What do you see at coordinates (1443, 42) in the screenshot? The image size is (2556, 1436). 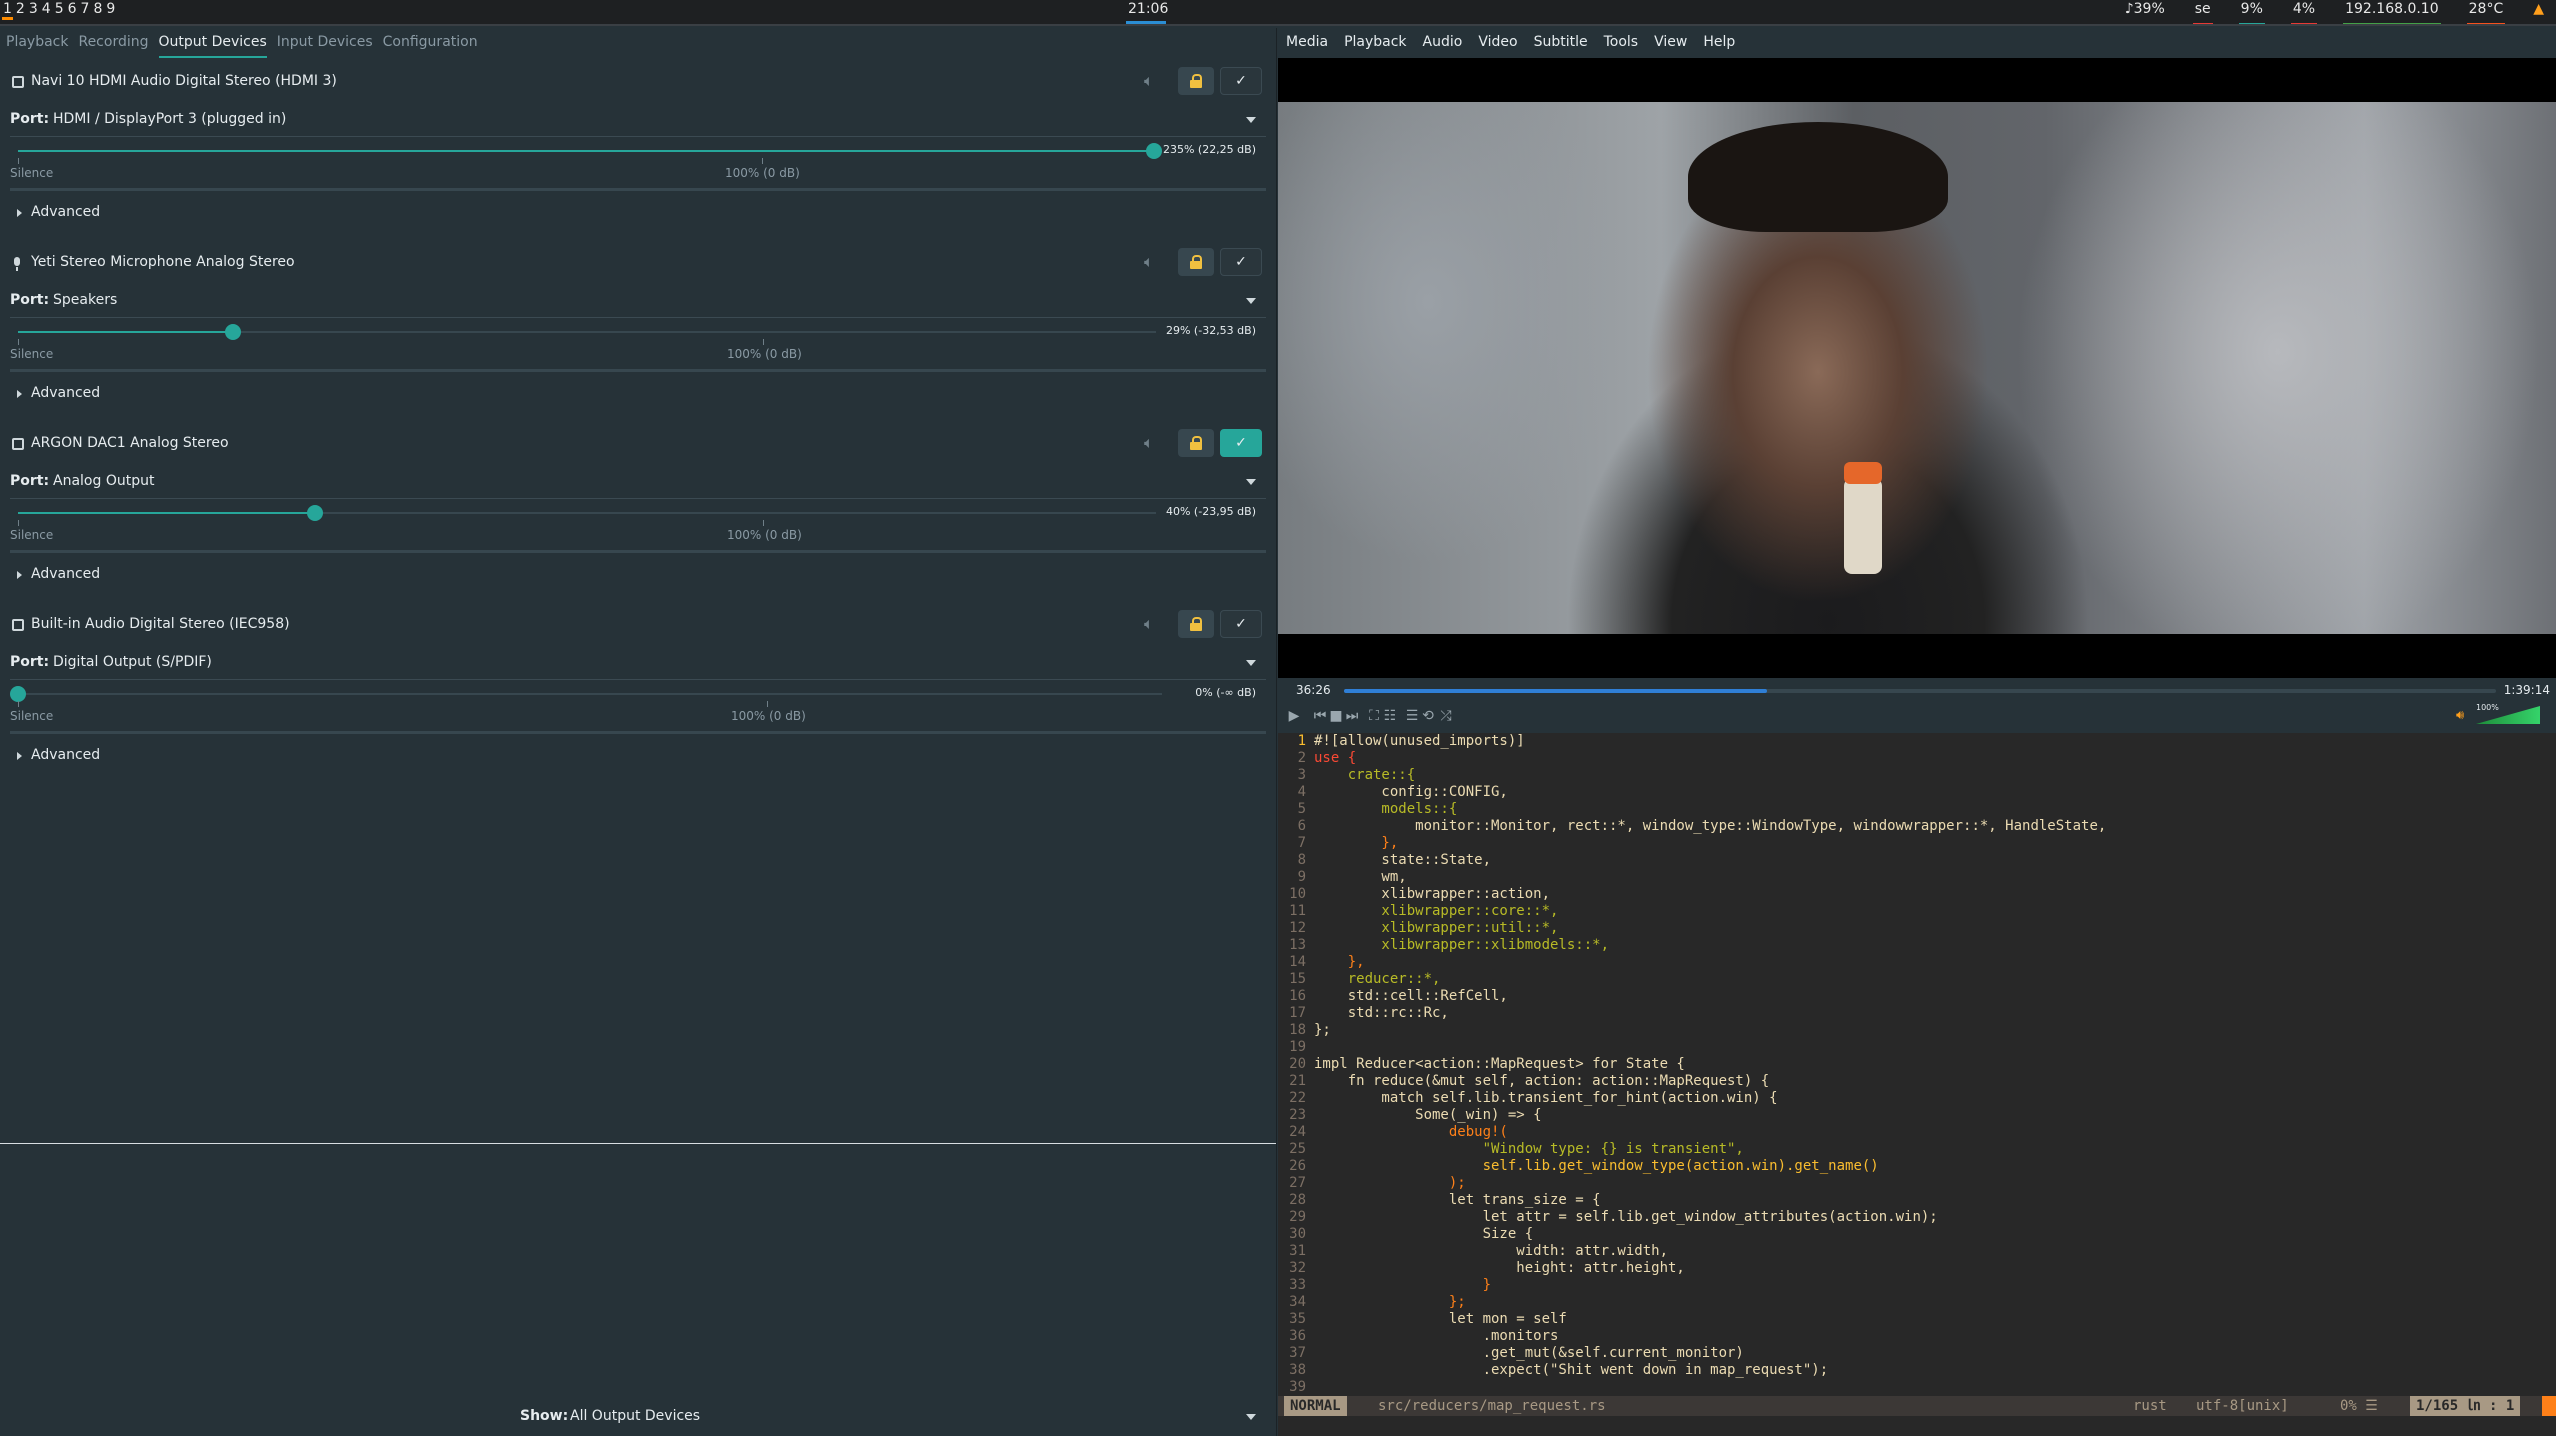 I see `menu-audio: Audio` at bounding box center [1443, 42].